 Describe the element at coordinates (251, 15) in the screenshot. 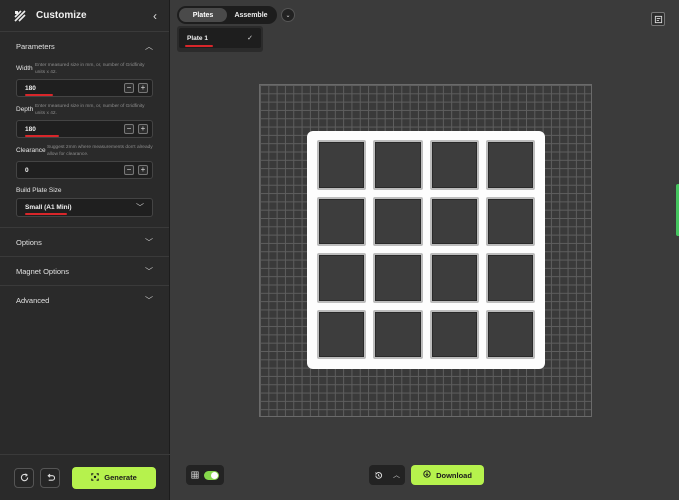

I see `tab-assemble: Assemble` at that location.